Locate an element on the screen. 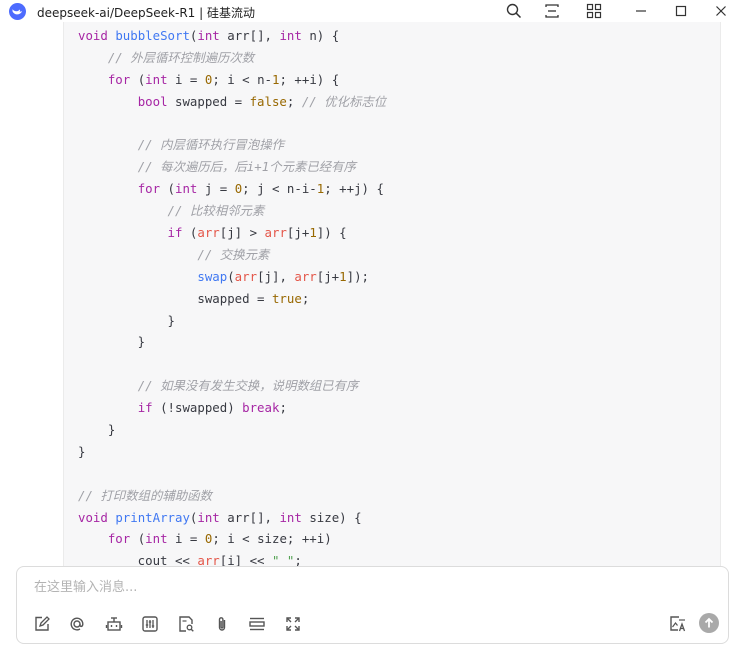 Image resolution: width=737 pixels, height=648 pixels. code-token: cout << is located at coordinates (138, 560).